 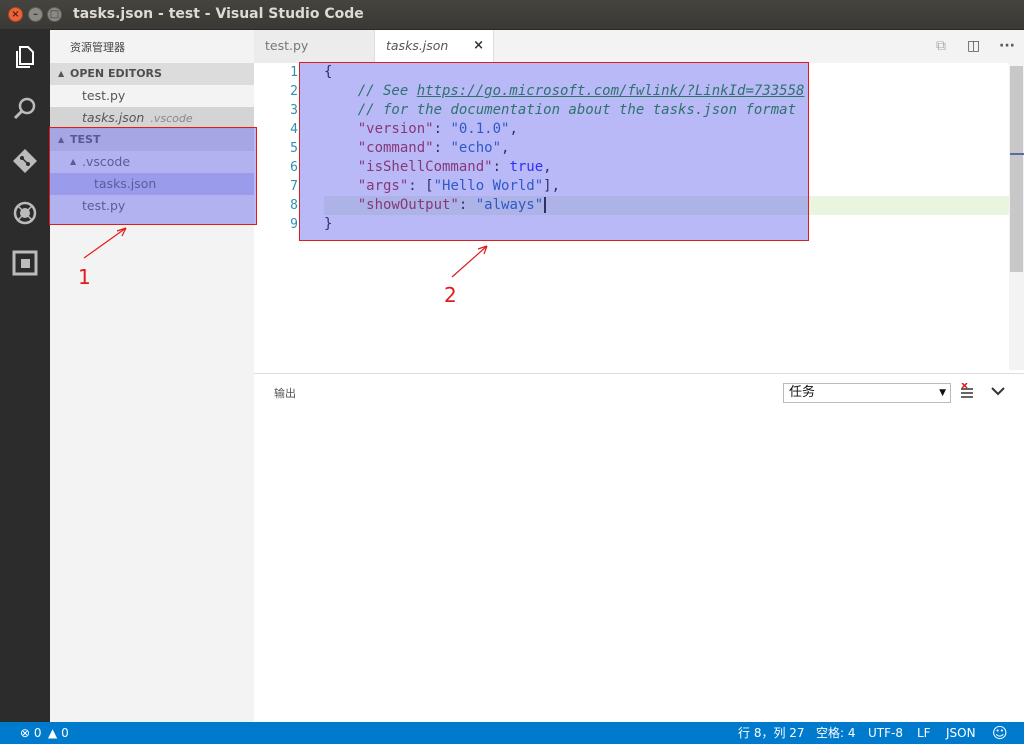 I want to click on annotation-arrows, so click(x=285, y=252).